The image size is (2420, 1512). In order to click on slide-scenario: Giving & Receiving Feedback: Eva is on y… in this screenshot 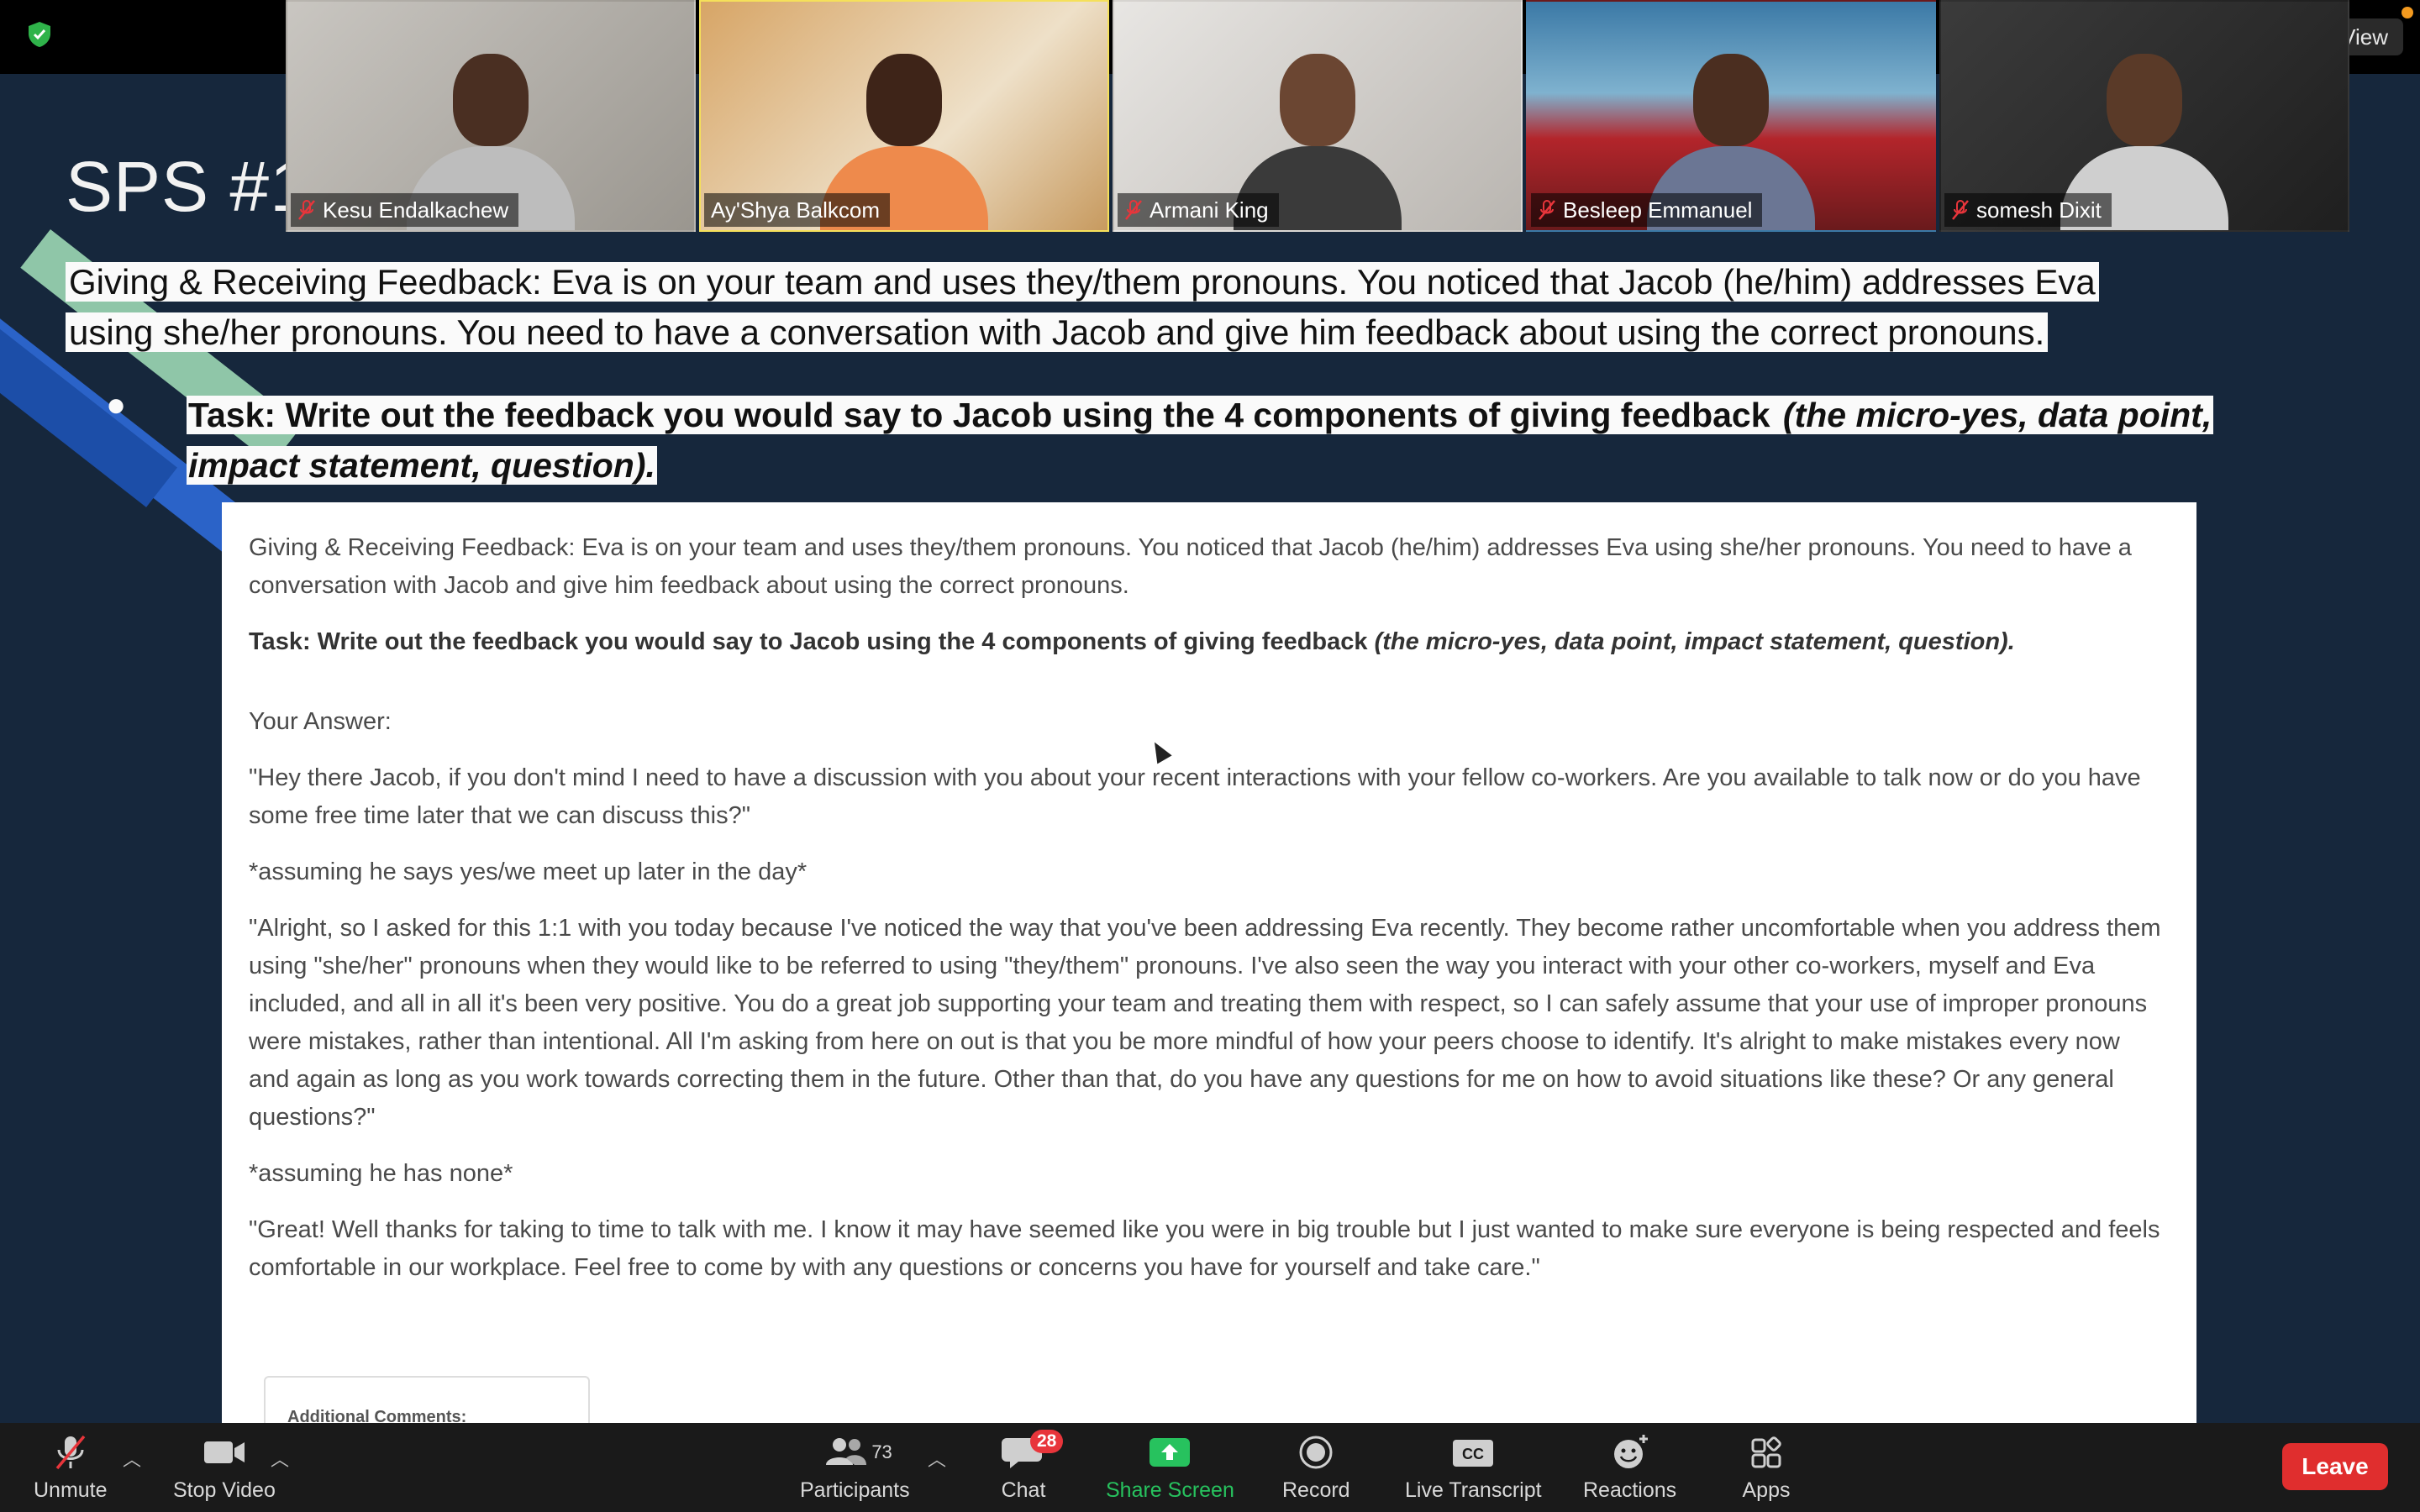, I will do `click(1120, 307)`.